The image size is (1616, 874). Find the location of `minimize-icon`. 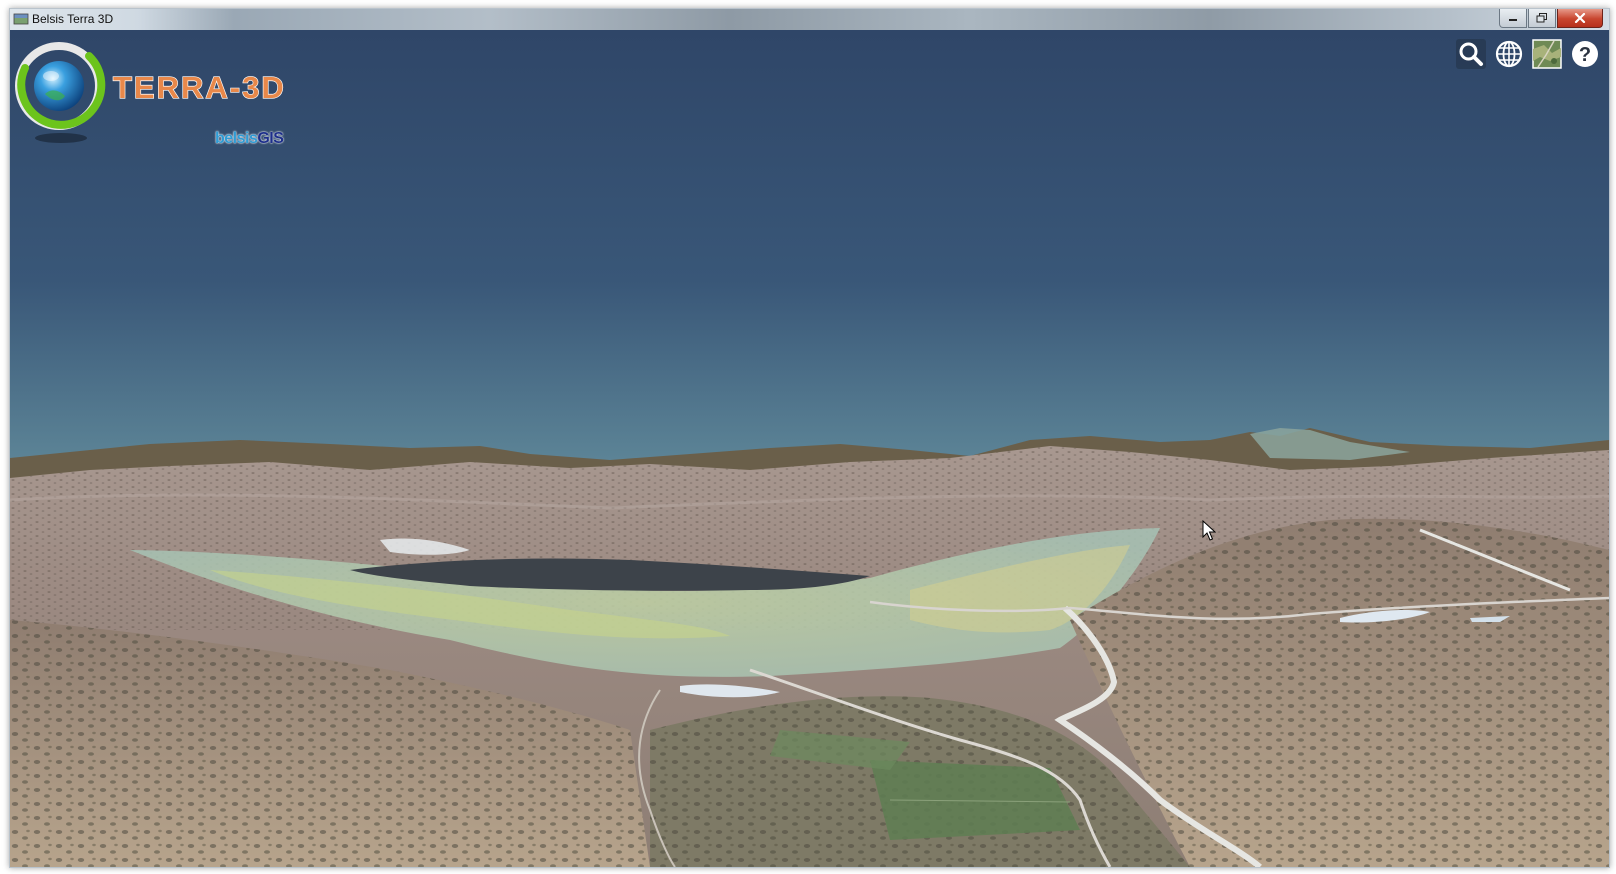

minimize-icon is located at coordinates (1513, 20).